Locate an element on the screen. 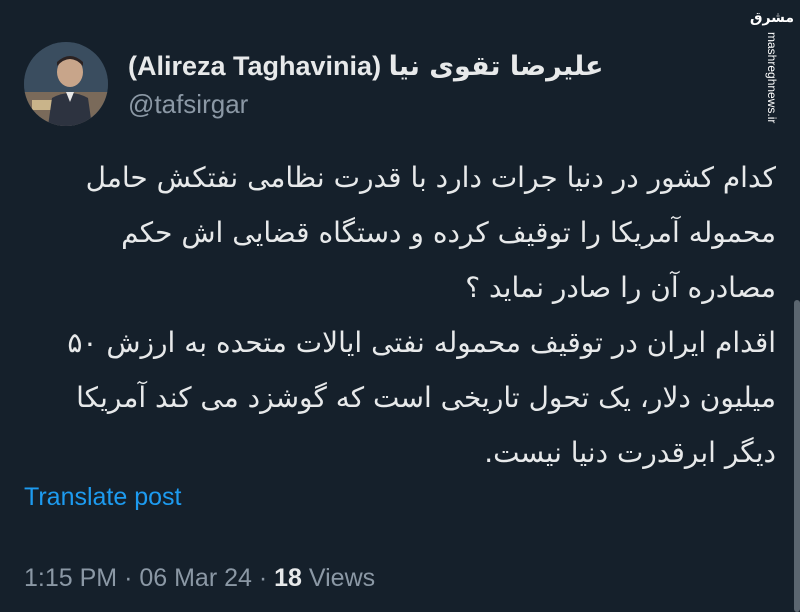  tweet-meta: 1:15 PM · 06 Mar 24 · 18 Views is located at coordinates (199, 578).